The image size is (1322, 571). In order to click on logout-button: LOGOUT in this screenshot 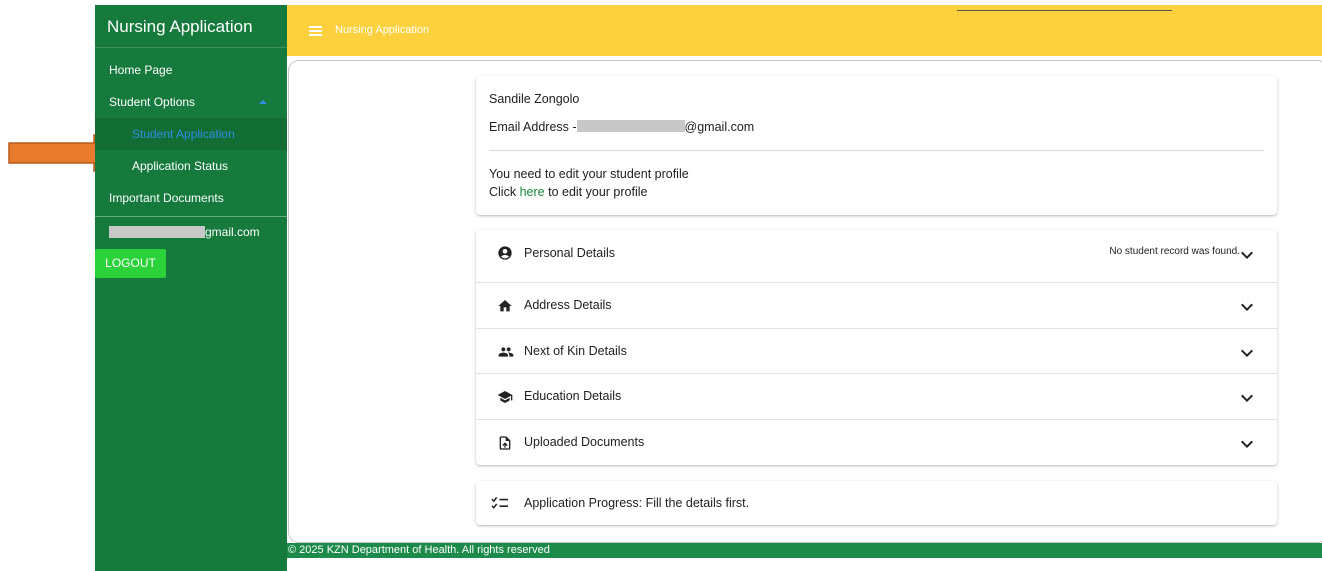, I will do `click(130, 263)`.